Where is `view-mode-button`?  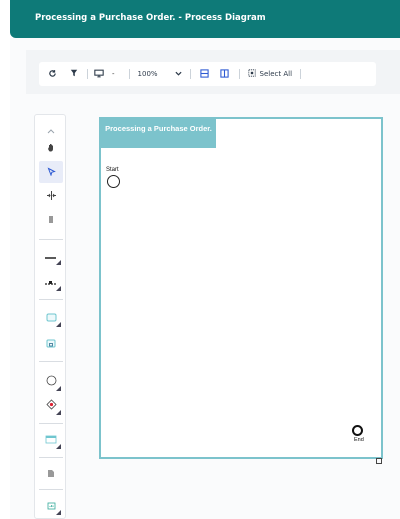
view-mode-button is located at coordinates (99, 74).